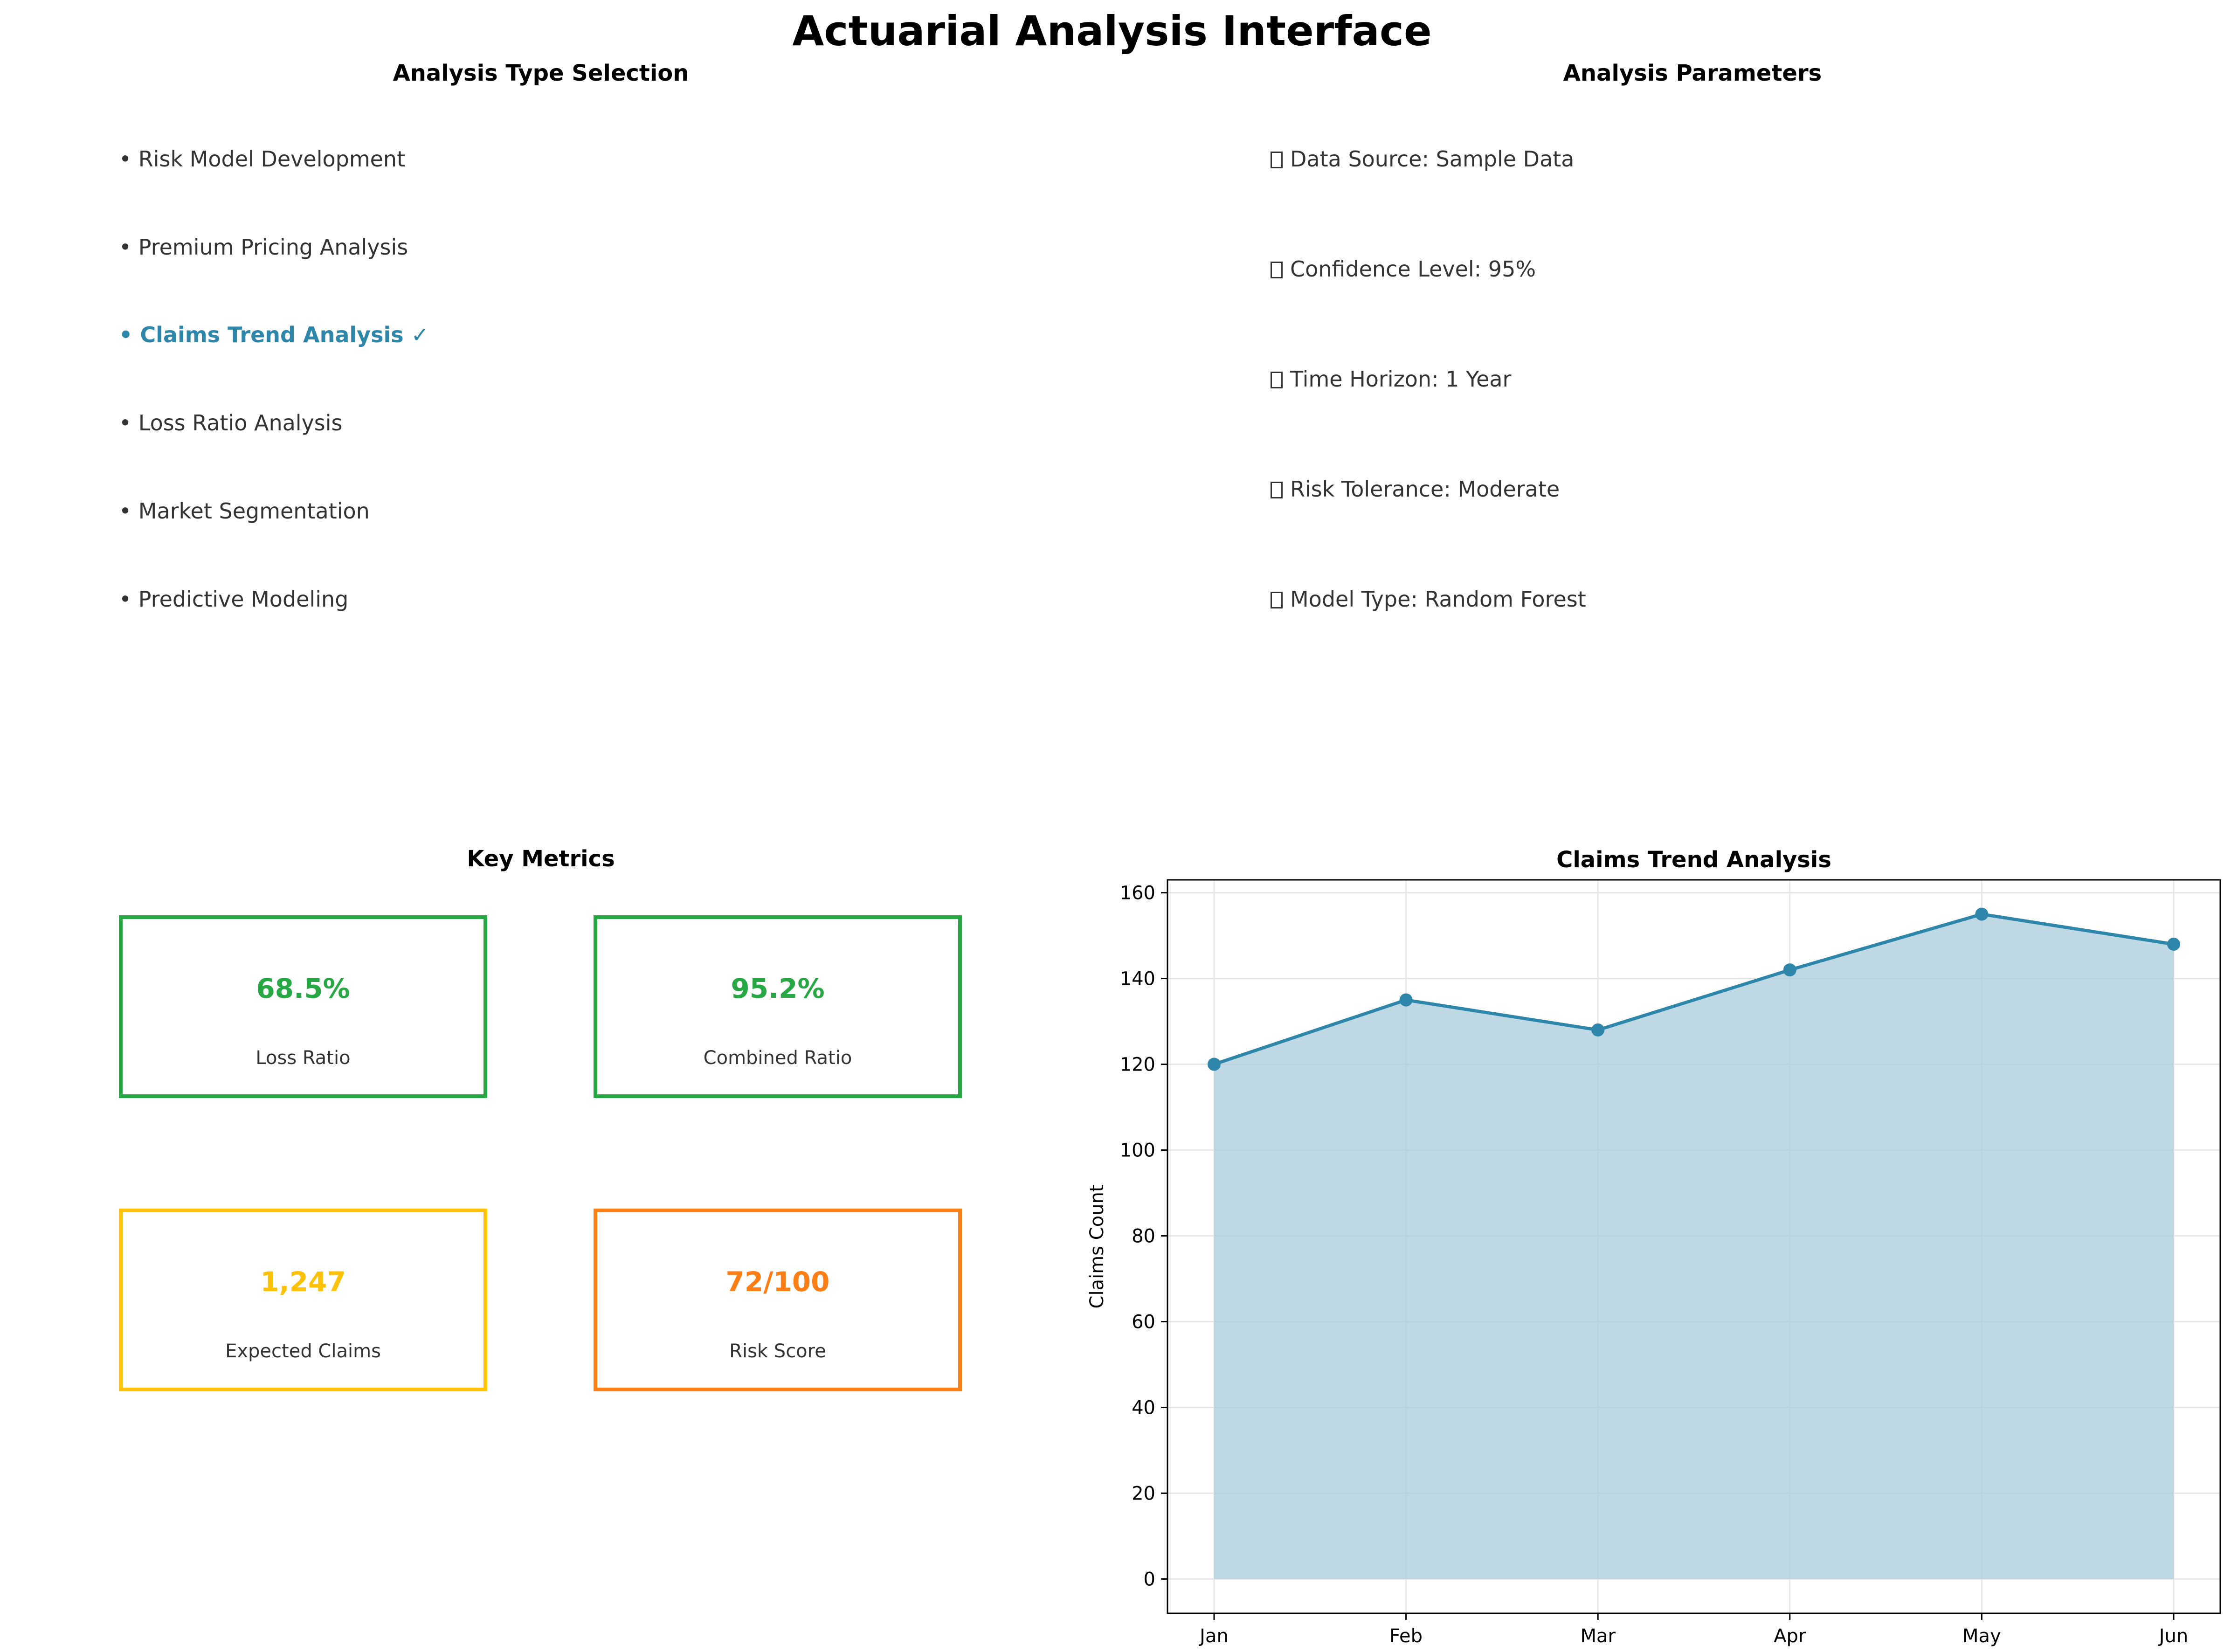 The image size is (2224, 1652). What do you see at coordinates (1143, 1407) in the screenshot?
I see `y-tick-label: 40` at bounding box center [1143, 1407].